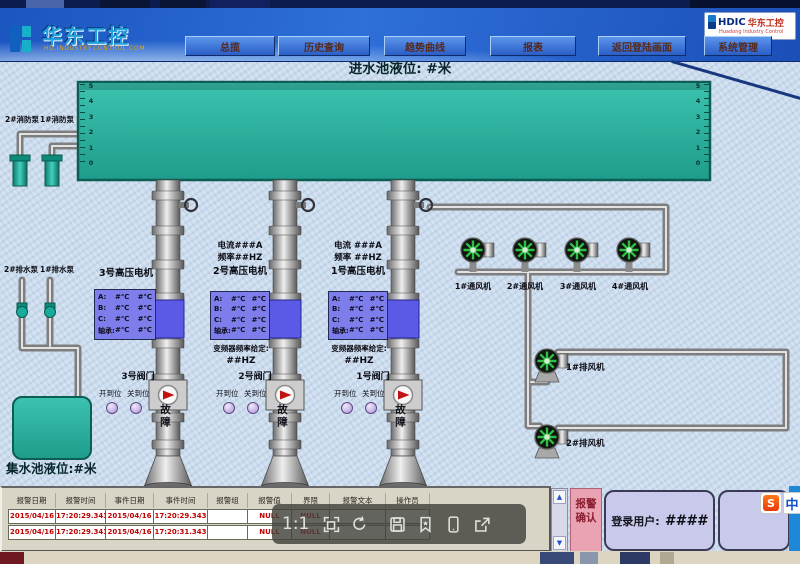 The image size is (800, 564). What do you see at coordinates (21, 269) in the screenshot?
I see `drain-pump-2-label: 2#排水泵` at bounding box center [21, 269].